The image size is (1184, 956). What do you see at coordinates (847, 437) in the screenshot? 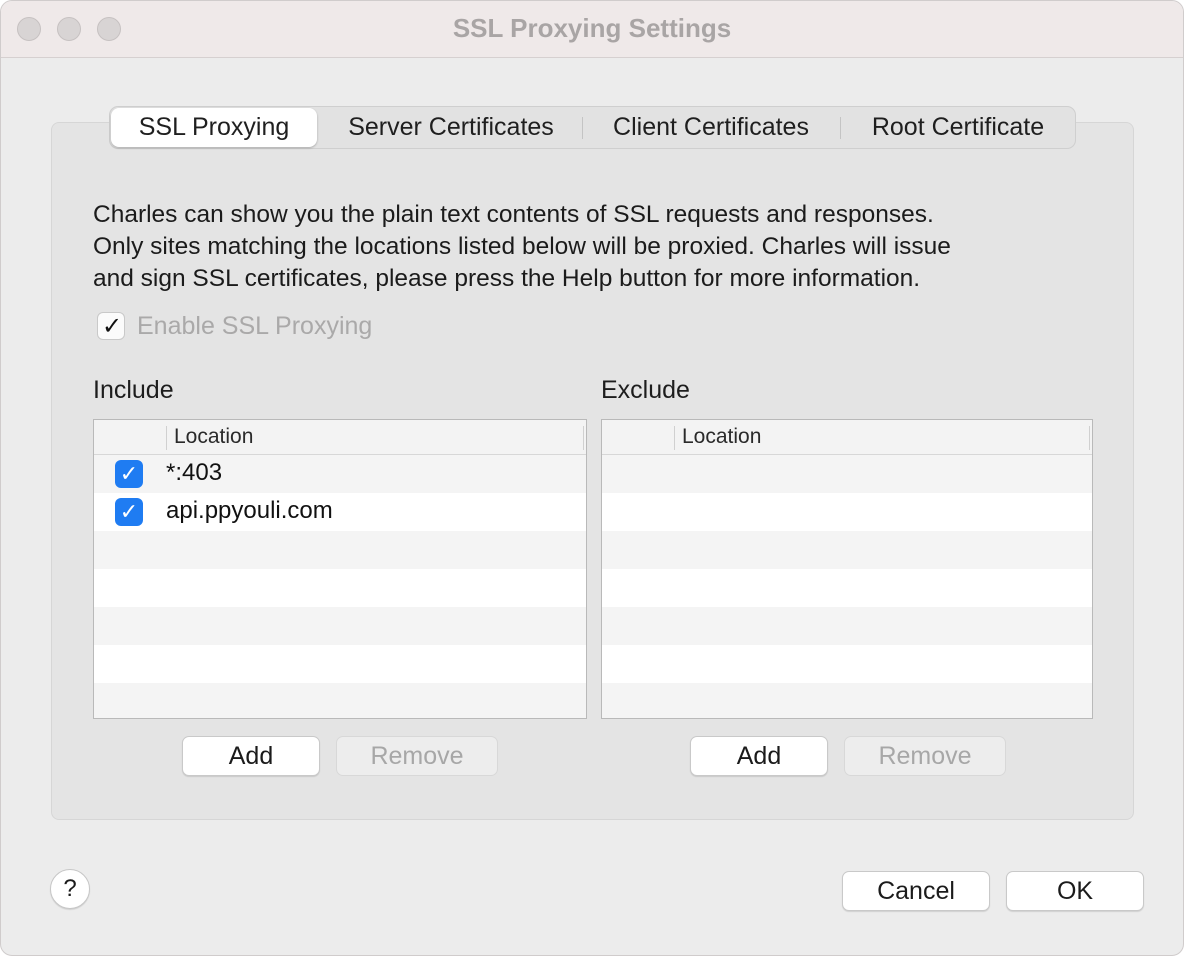
I see `exclude-table-header: Location` at bounding box center [847, 437].